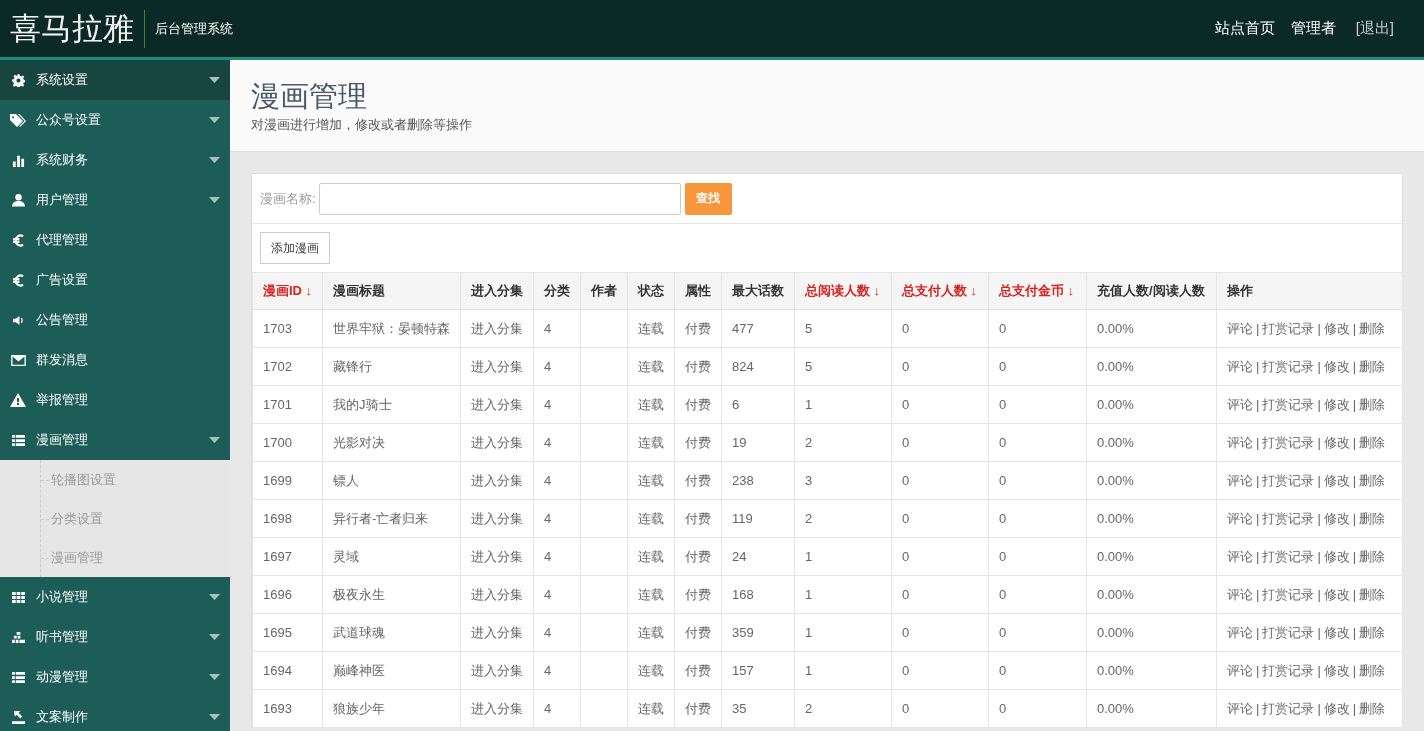 The width and height of the screenshot is (1424, 731). I want to click on column-header: 漫画ID ↓, so click(287, 291).